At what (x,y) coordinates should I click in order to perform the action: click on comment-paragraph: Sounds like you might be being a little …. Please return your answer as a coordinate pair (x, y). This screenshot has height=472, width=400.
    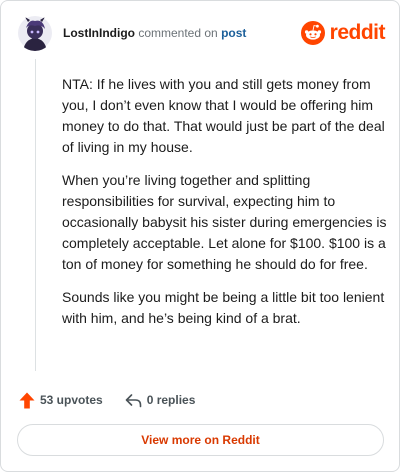
    Looking at the image, I should click on (223, 307).